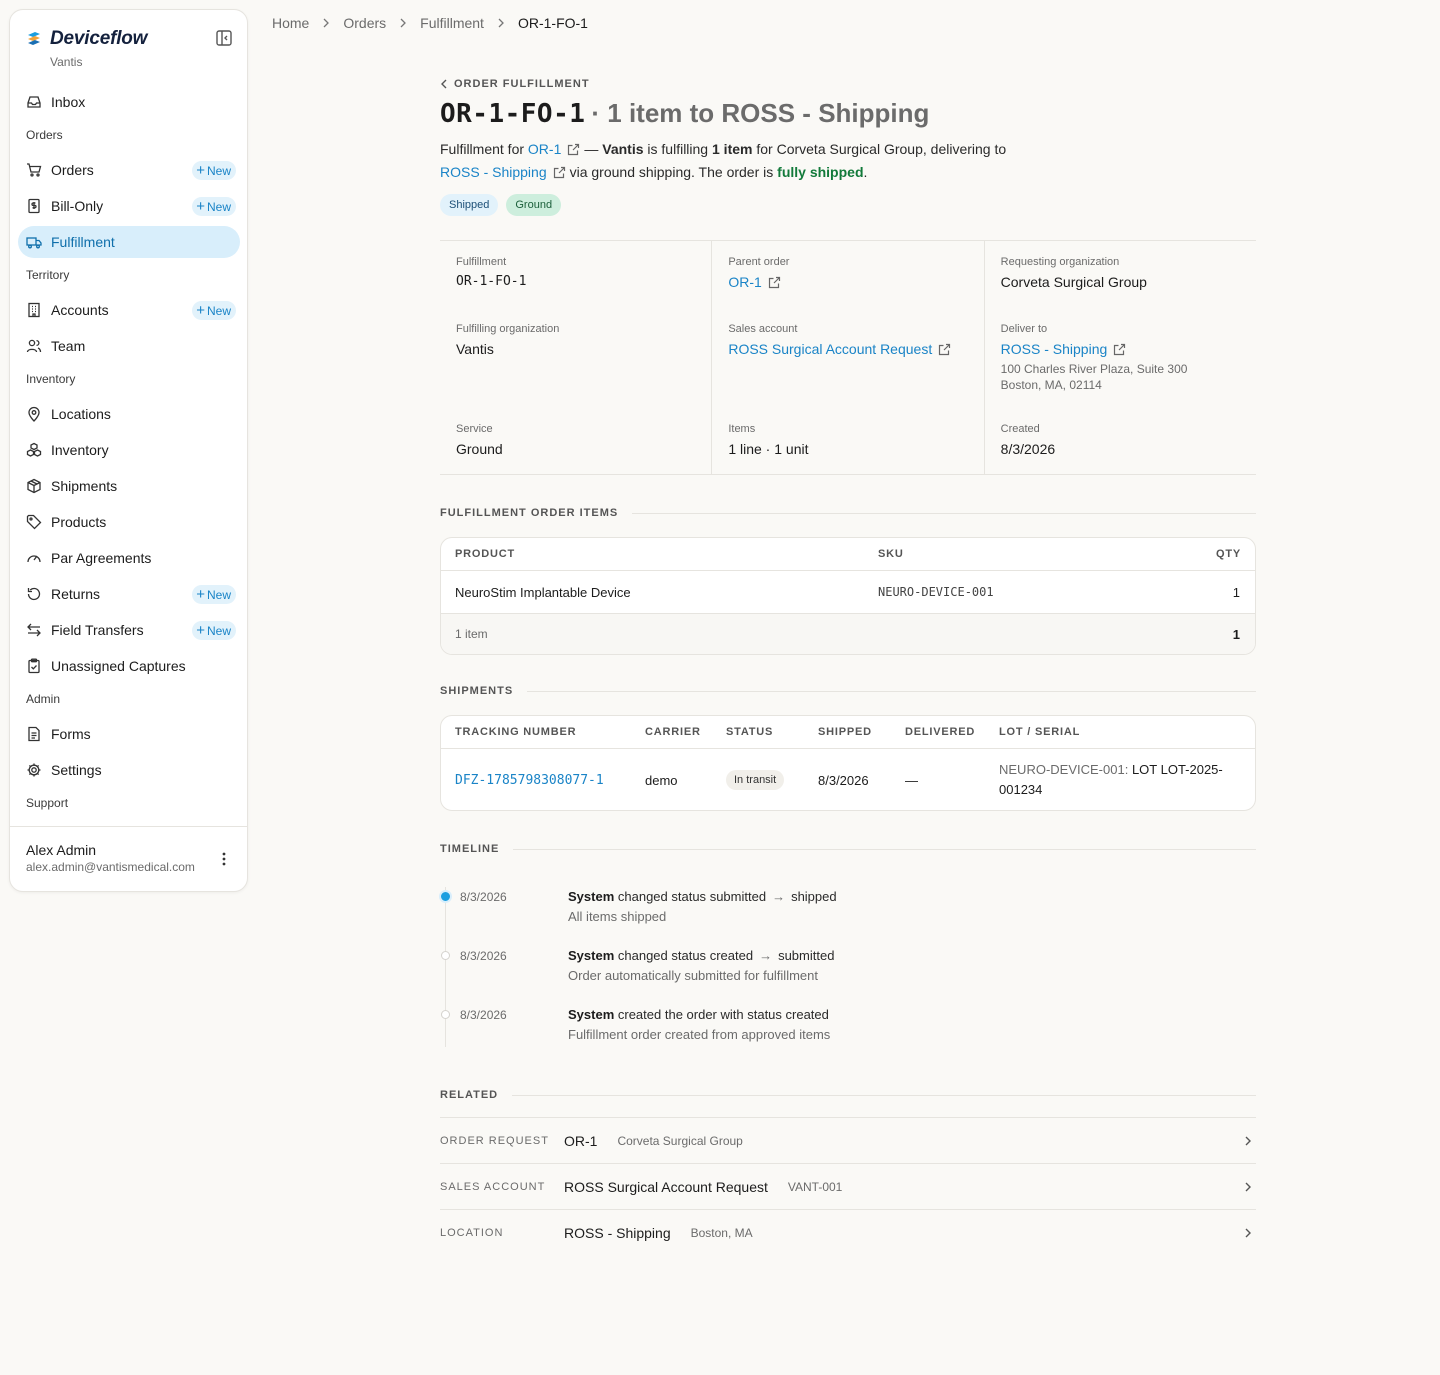 Image resolution: width=1440 pixels, height=1375 pixels. Describe the element at coordinates (493, 172) in the screenshot. I see `deliver-location-link: ROSS - Shipping` at that location.